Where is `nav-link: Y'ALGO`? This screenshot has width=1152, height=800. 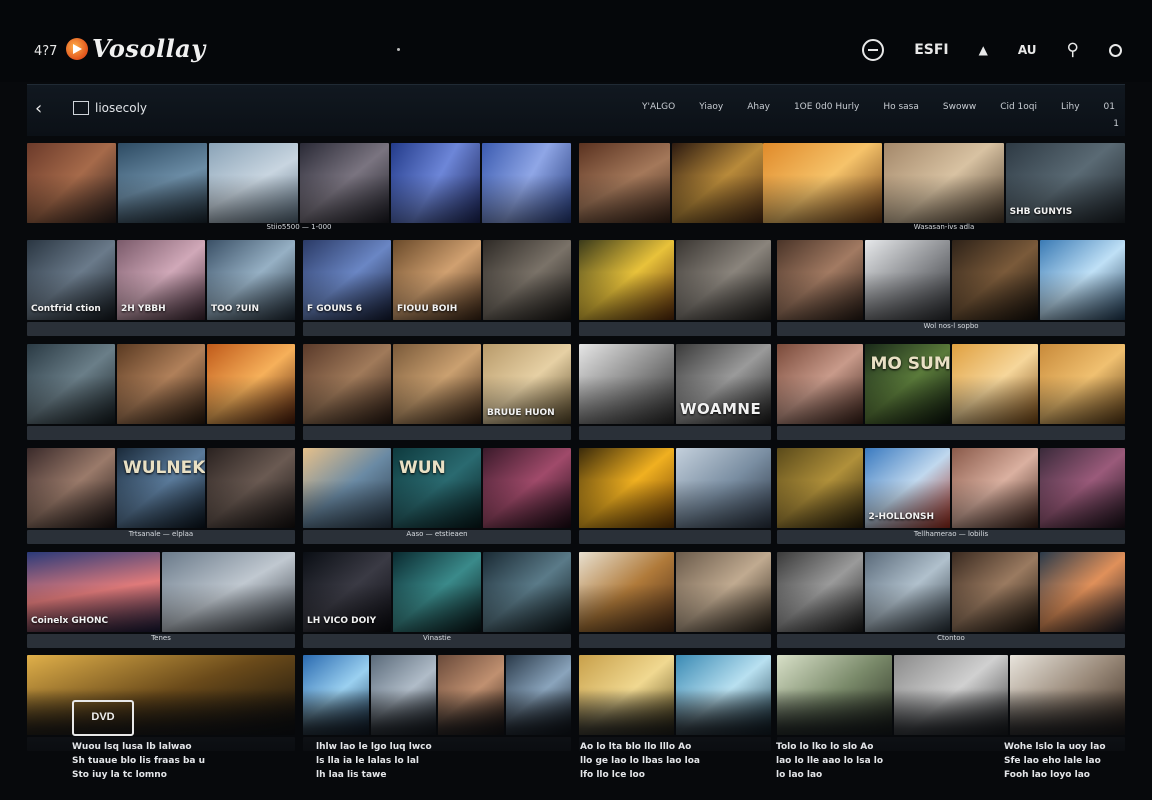
nav-link: Y'ALGO is located at coordinates (658, 107).